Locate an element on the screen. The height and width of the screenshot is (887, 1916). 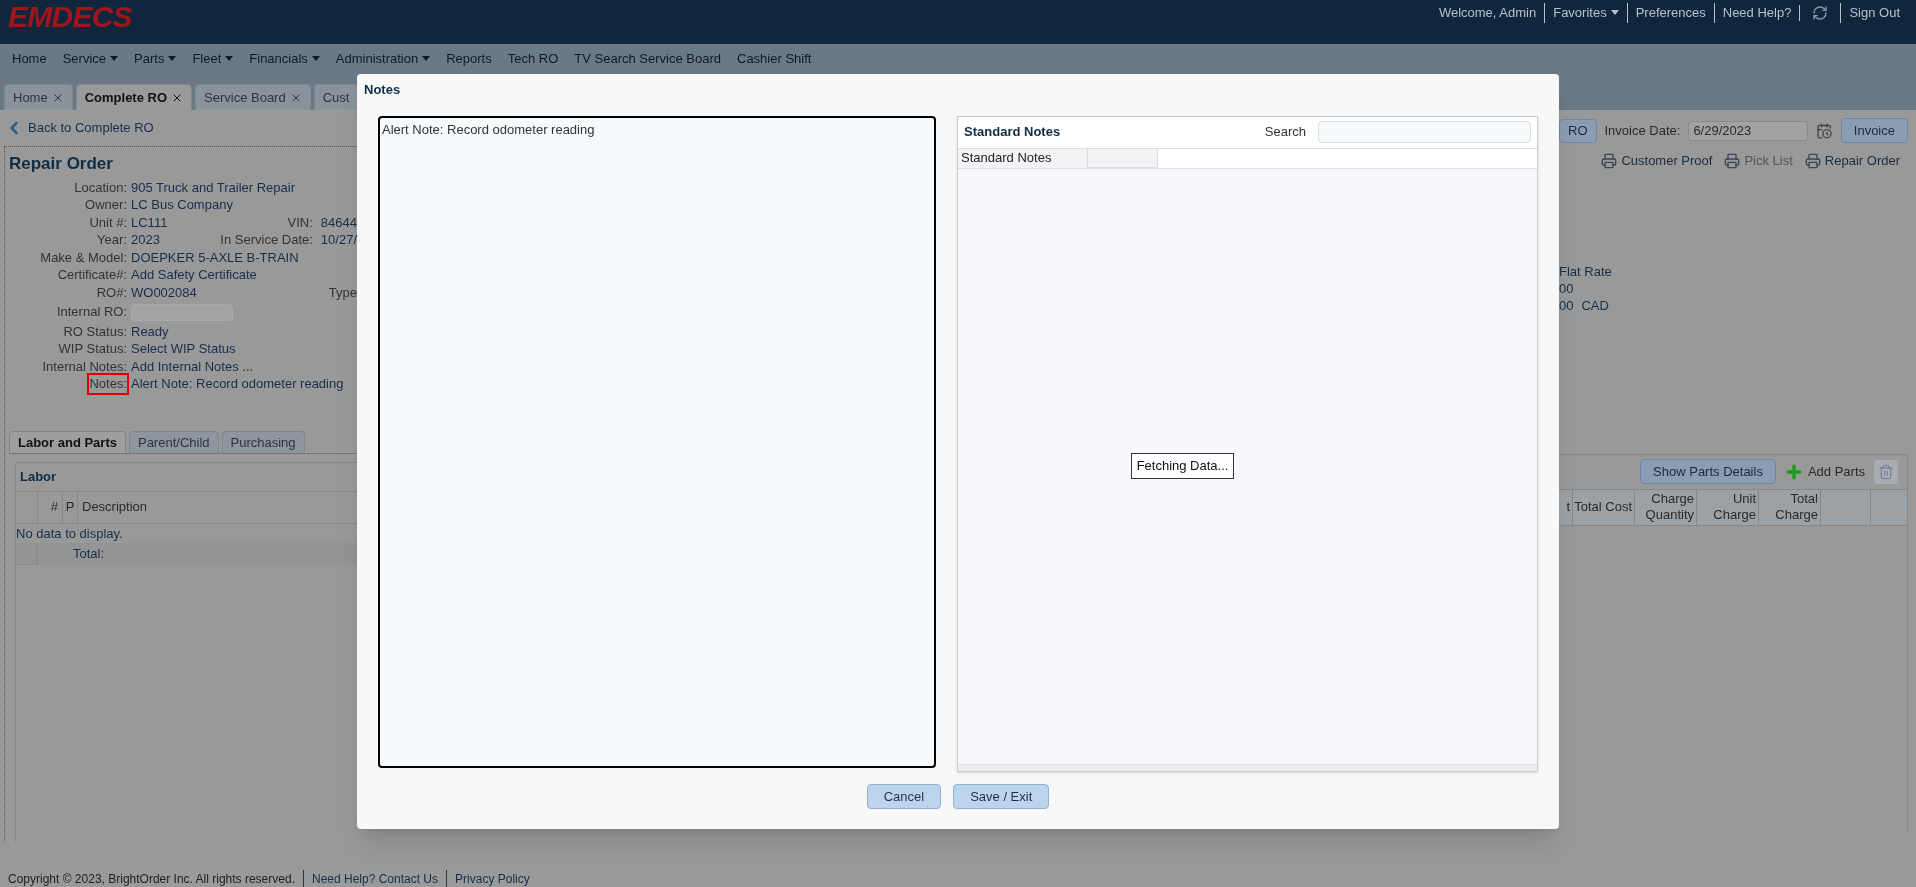
field-value: Ready is located at coordinates (150, 331).